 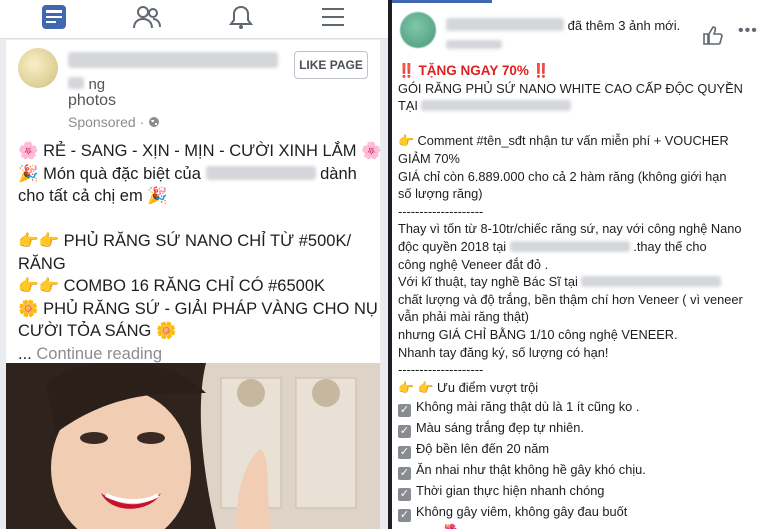 I want to click on post-line: số lượng răng), so click(x=440, y=194).